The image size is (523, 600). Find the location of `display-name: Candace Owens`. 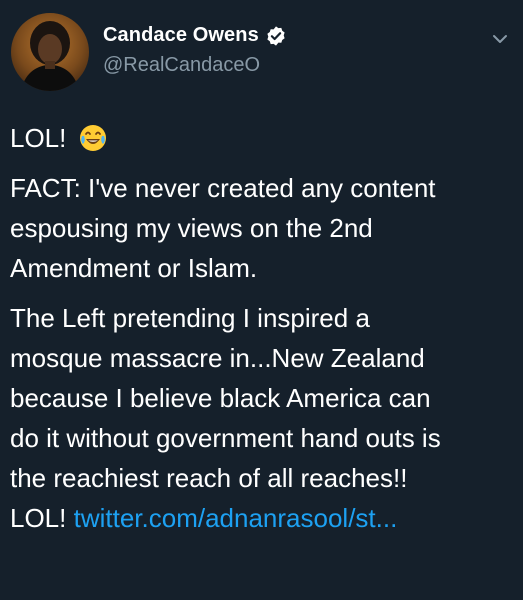

display-name: Candace Owens is located at coordinates (181, 35).